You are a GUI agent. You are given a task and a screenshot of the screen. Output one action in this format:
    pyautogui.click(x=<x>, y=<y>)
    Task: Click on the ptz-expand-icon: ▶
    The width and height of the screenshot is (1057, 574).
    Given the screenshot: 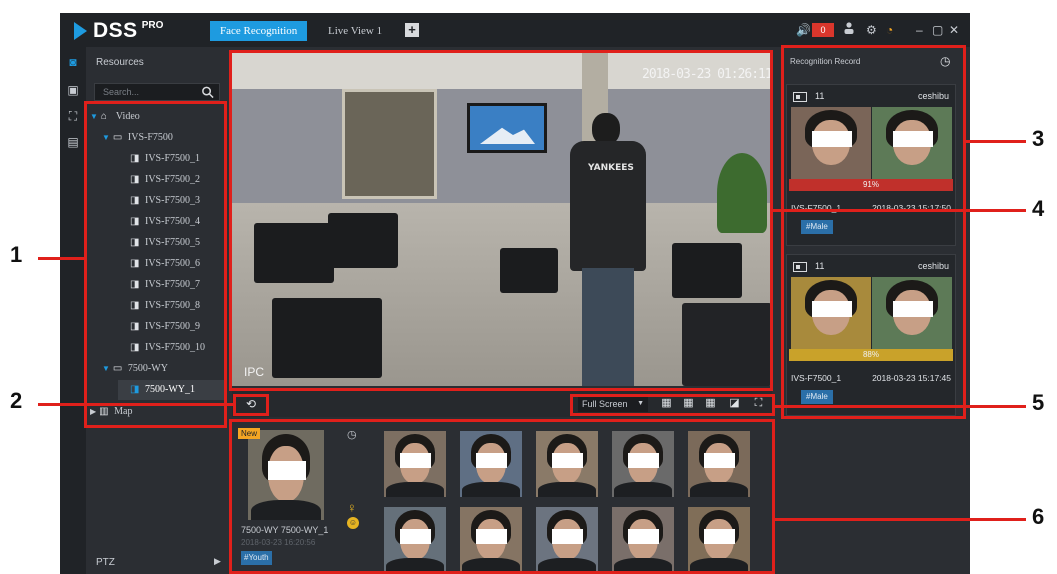 What is the action you would take?
    pyautogui.click(x=217, y=561)
    